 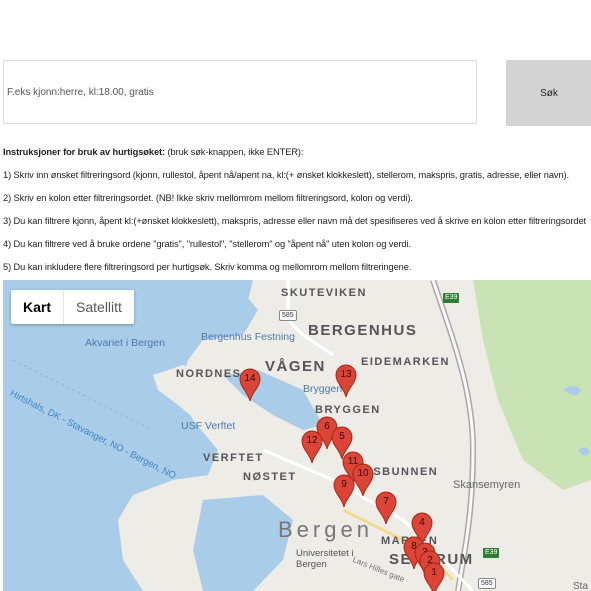 I want to click on map-marker-13: 13, so click(x=346, y=381).